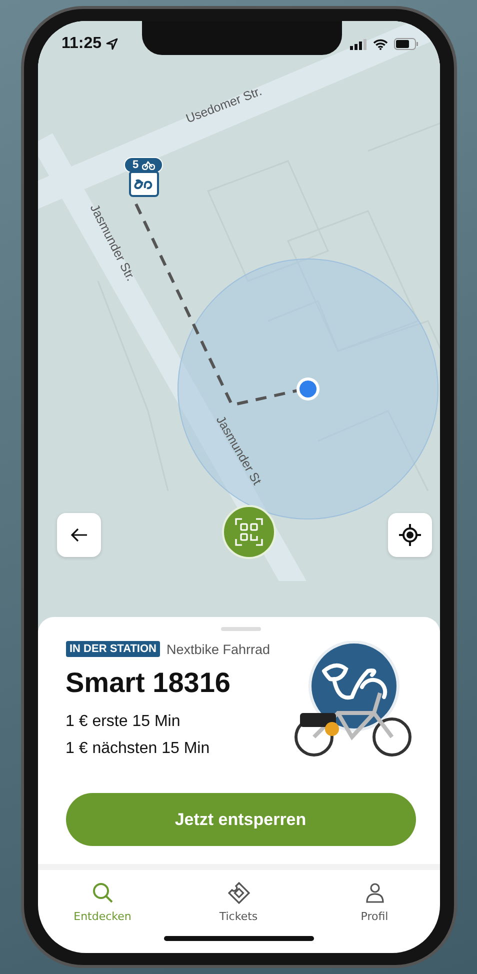 This screenshot has width=477, height=974. I want to click on qr-code-icon, so click(249, 532).